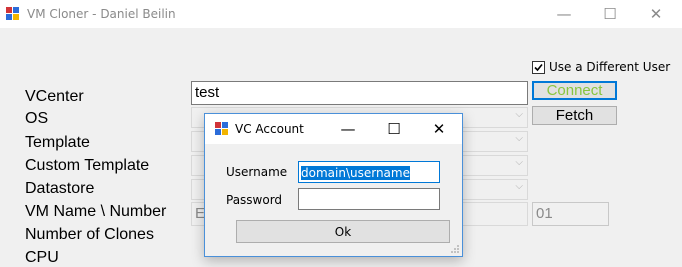  I want to click on vcenter-input: test, so click(359, 93).